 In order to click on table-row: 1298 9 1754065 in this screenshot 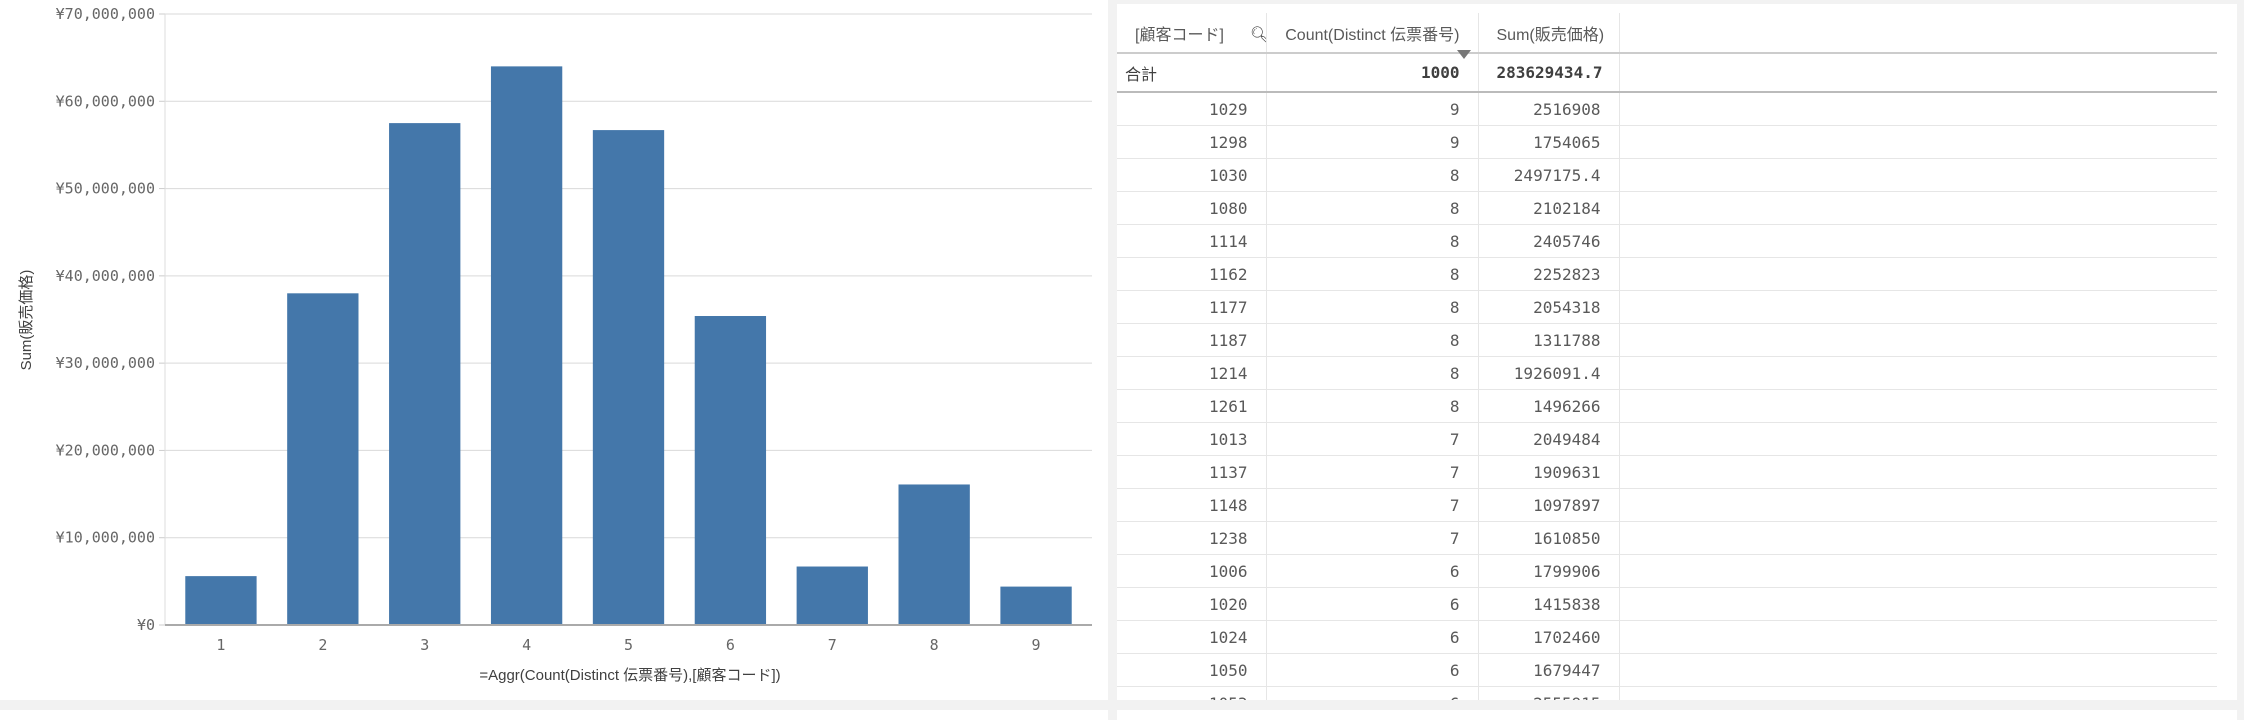, I will do `click(1667, 142)`.